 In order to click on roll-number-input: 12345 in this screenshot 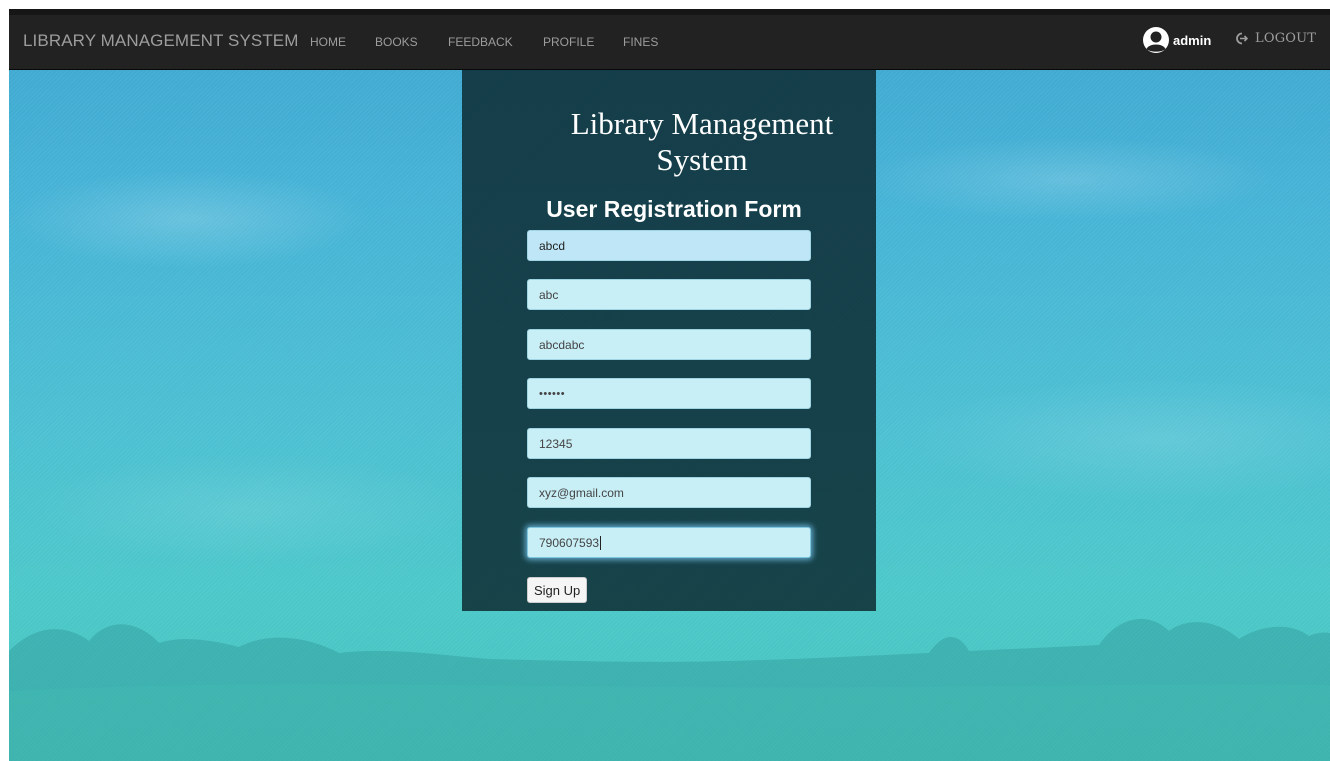, I will do `click(669, 443)`.